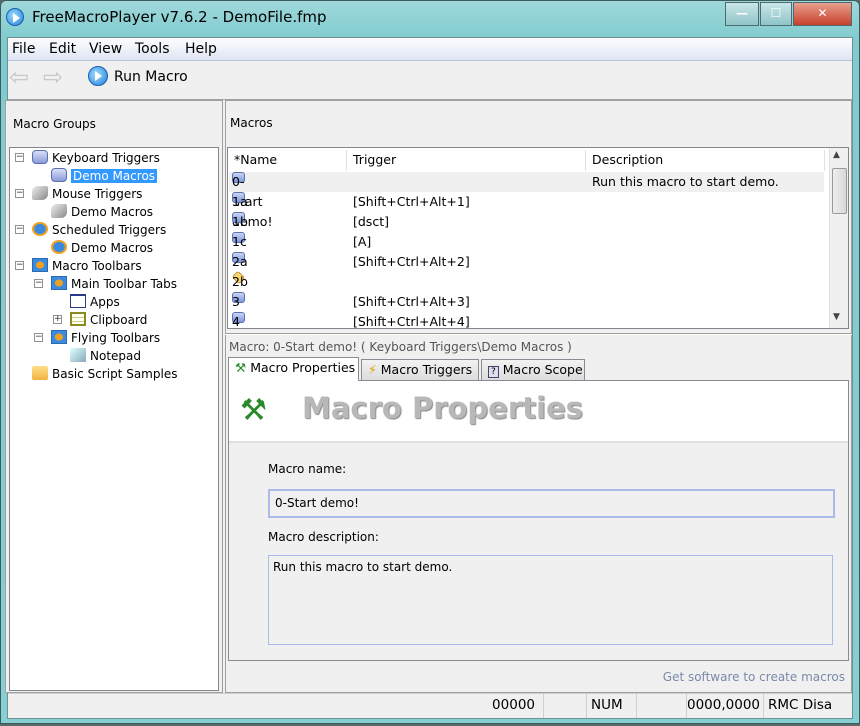 The width and height of the screenshot is (860, 726). I want to click on tree-item: Mouse Triggers, so click(87, 194).